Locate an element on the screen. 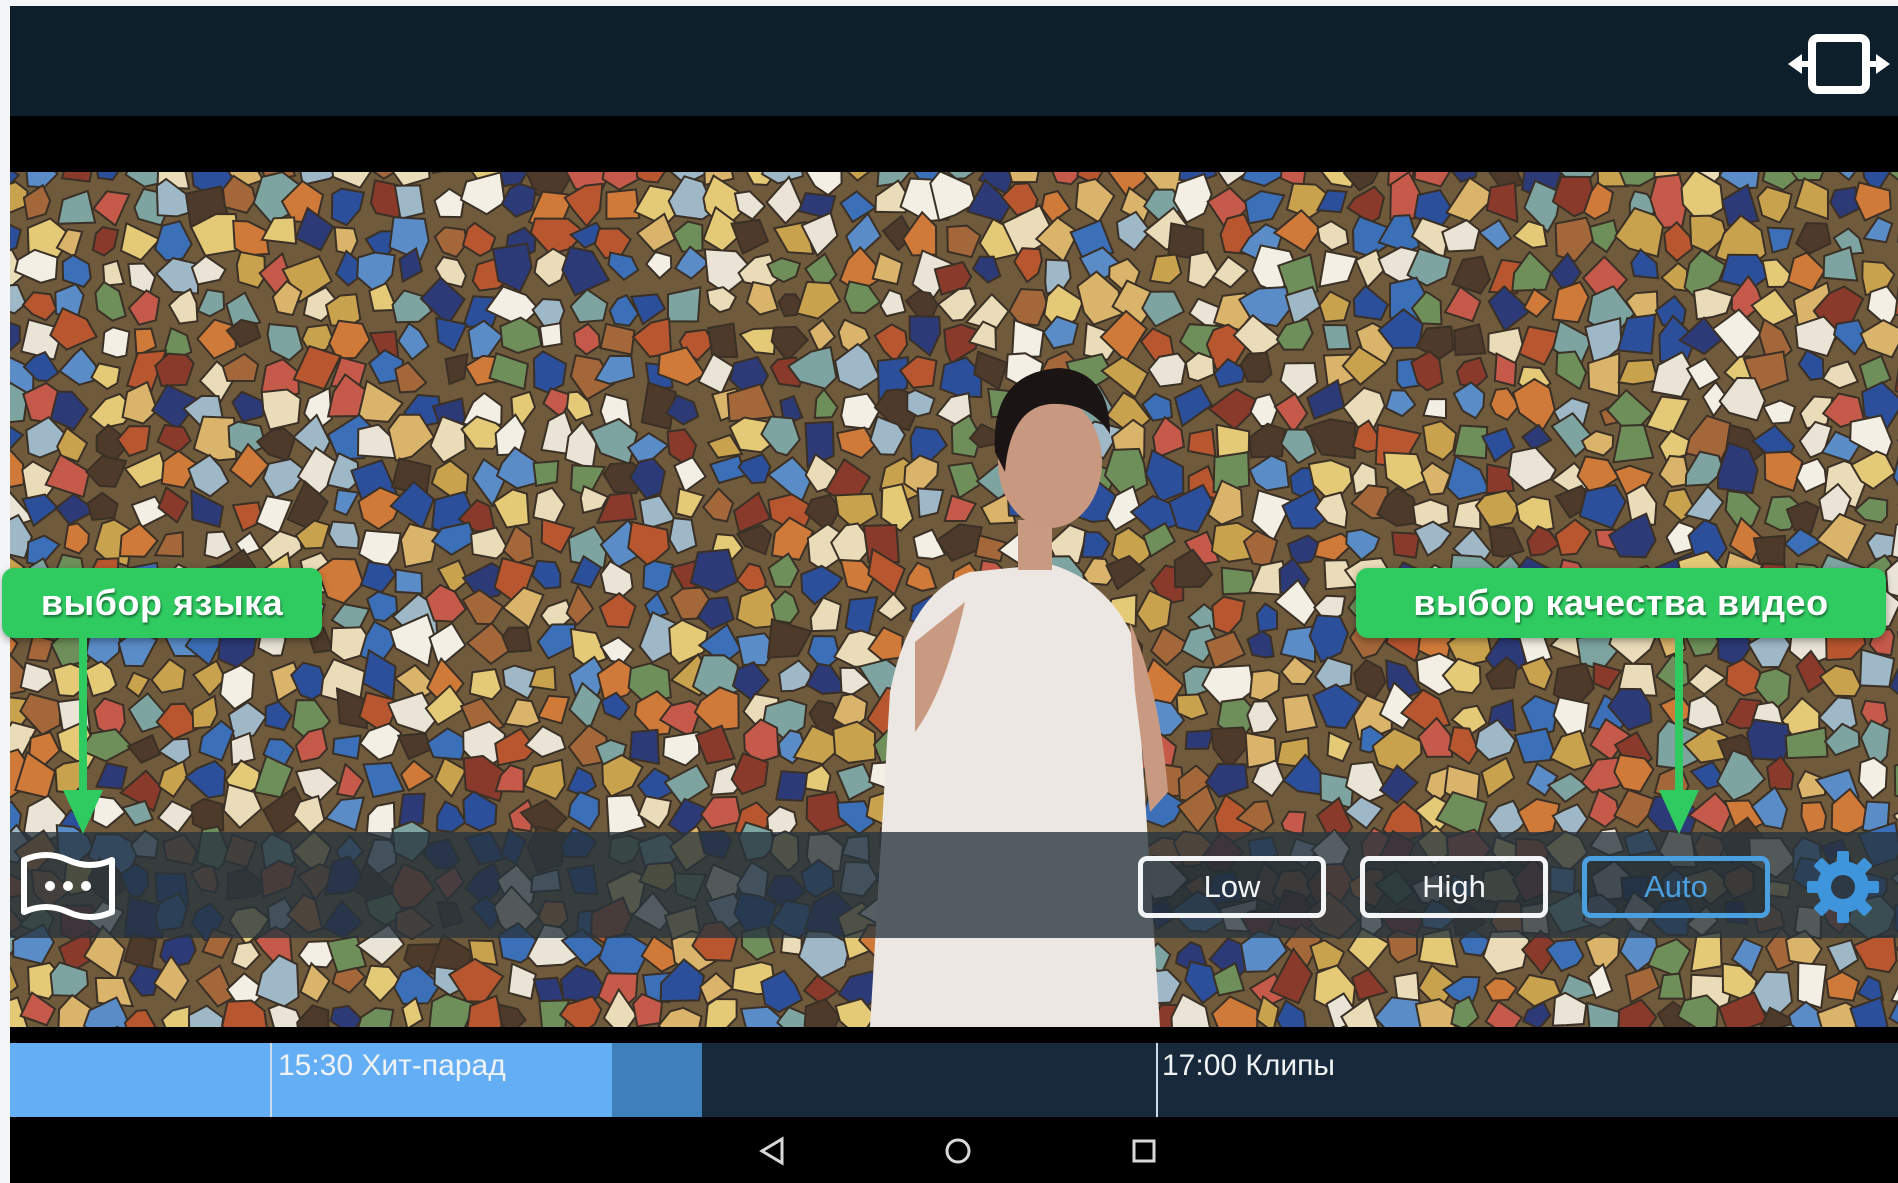 This screenshot has height=1183, width=1898. timeline-progress-edge is located at coordinates (657, 1080).